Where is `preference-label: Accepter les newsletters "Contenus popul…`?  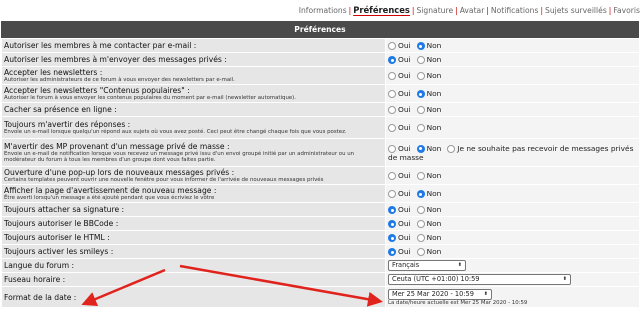
preference-label: Accepter les newsletters "Contenus popul… is located at coordinates (97, 90).